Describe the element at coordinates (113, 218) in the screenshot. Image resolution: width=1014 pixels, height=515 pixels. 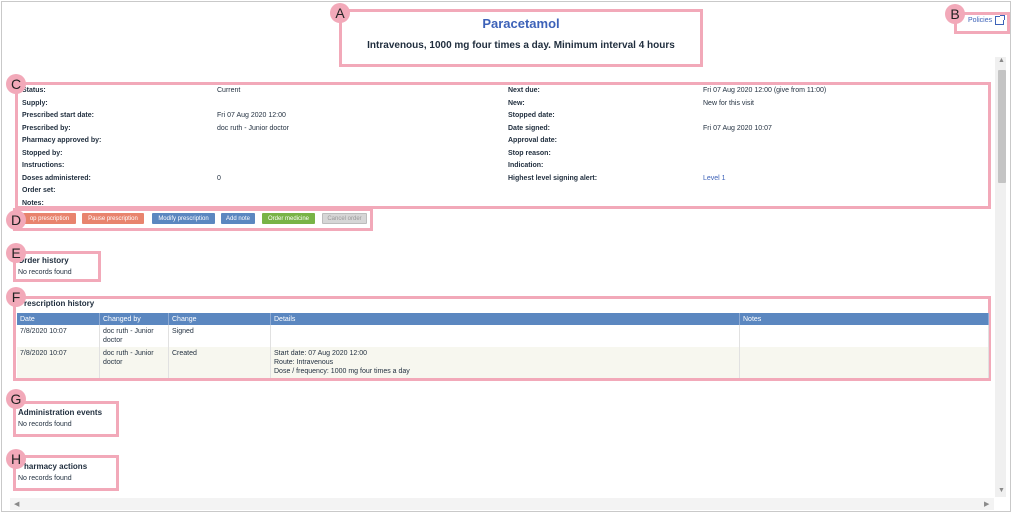
I see `pause-prescription-button: Pause prescription` at that location.